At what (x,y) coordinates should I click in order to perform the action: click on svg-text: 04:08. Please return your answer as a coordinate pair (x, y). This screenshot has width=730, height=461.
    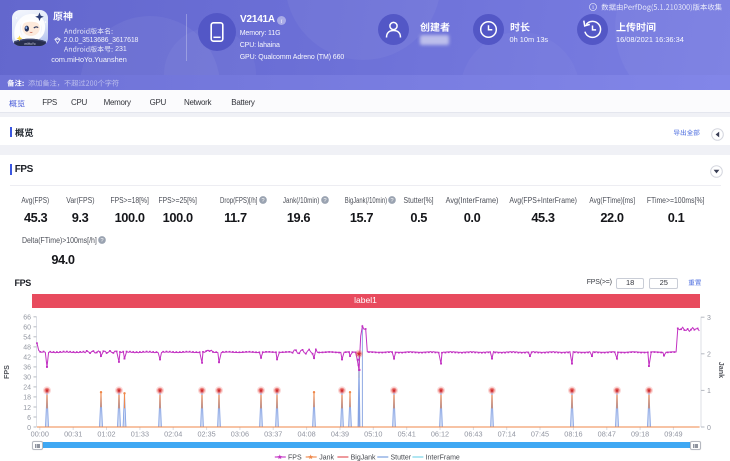
    Looking at the image, I should click on (306, 433).